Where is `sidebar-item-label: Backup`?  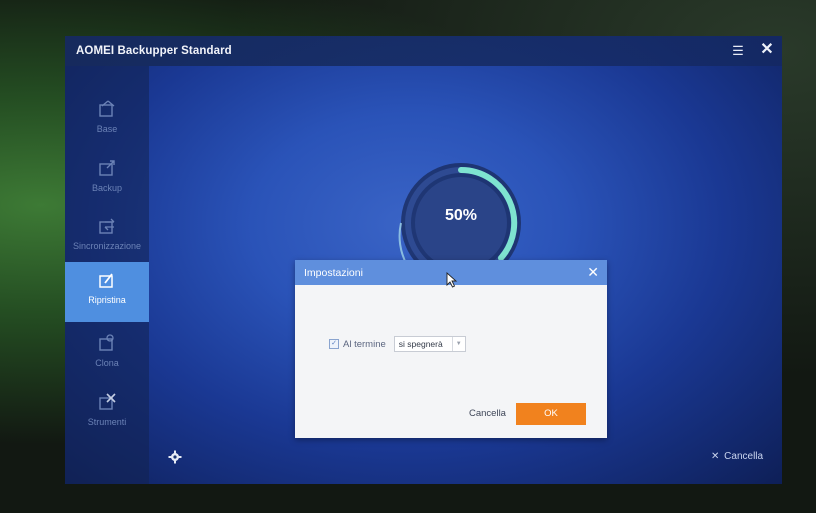
sidebar-item-label: Backup is located at coordinates (107, 188).